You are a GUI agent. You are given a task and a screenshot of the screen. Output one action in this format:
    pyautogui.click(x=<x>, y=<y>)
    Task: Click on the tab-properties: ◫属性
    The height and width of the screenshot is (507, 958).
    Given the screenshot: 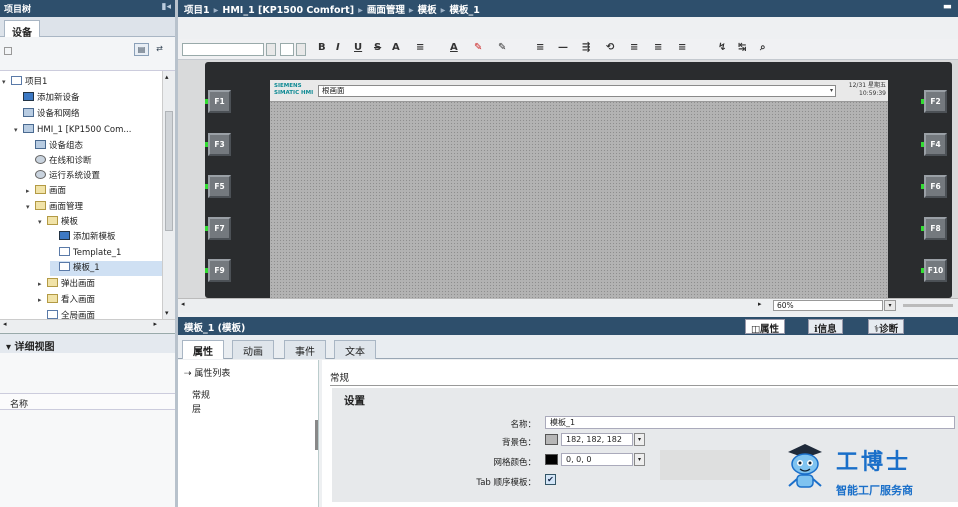 What is the action you would take?
    pyautogui.click(x=765, y=327)
    